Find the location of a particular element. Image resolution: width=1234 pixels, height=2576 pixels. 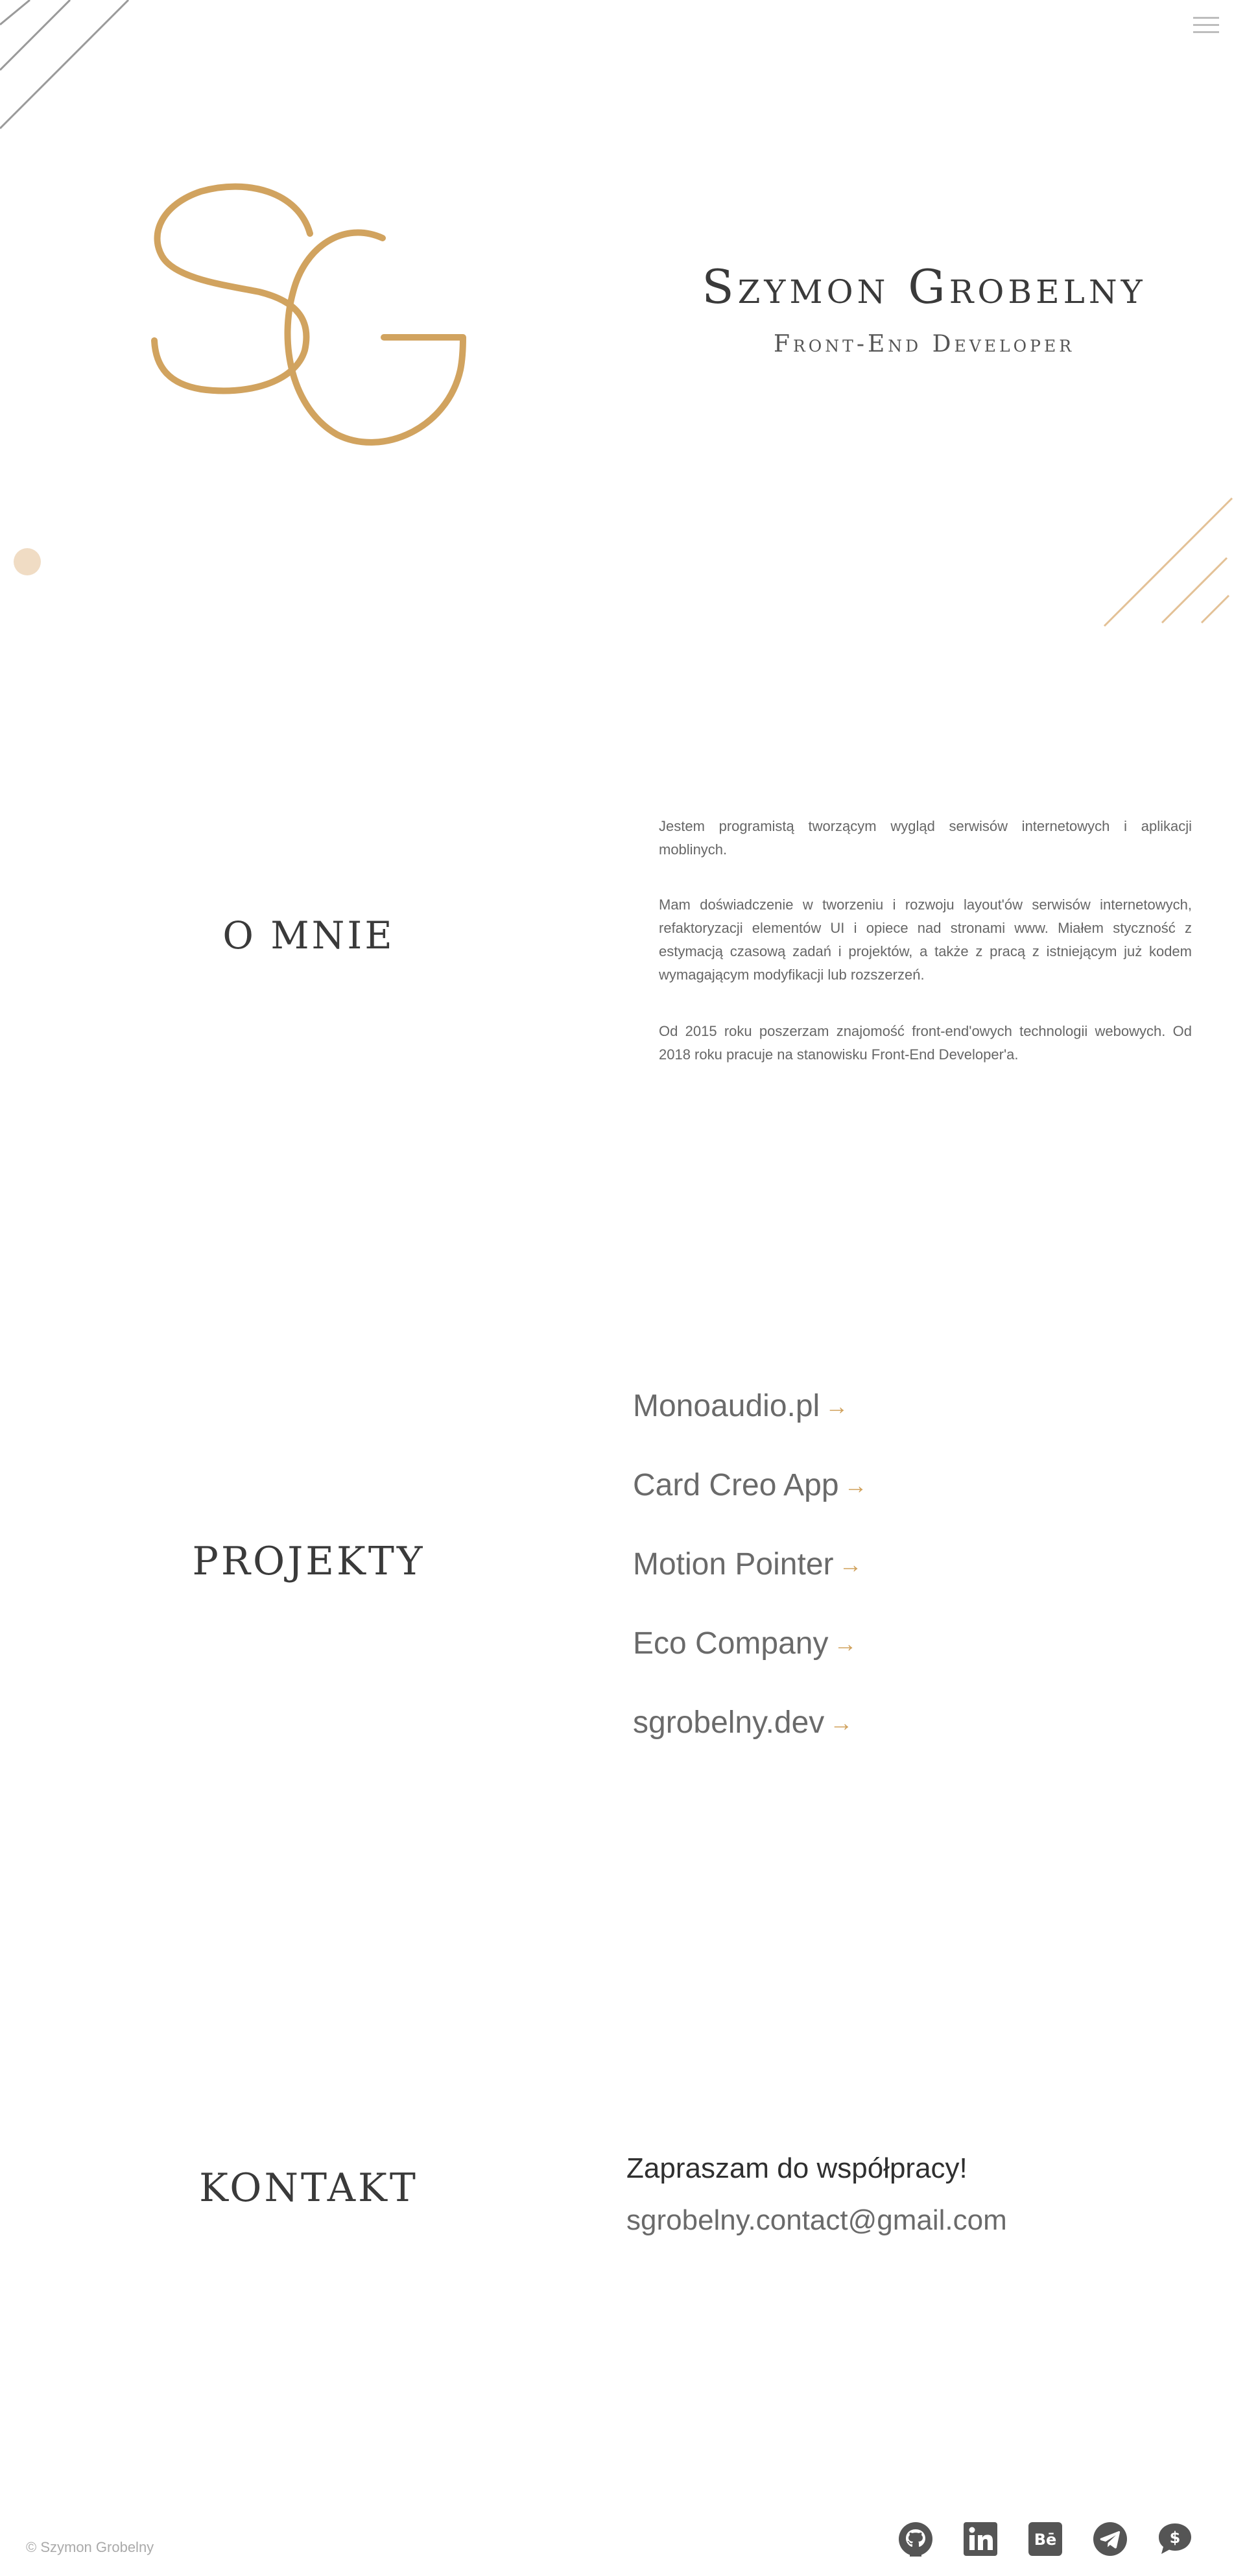

project-link-eco-company: Eco Company → is located at coordinates (745, 1643).